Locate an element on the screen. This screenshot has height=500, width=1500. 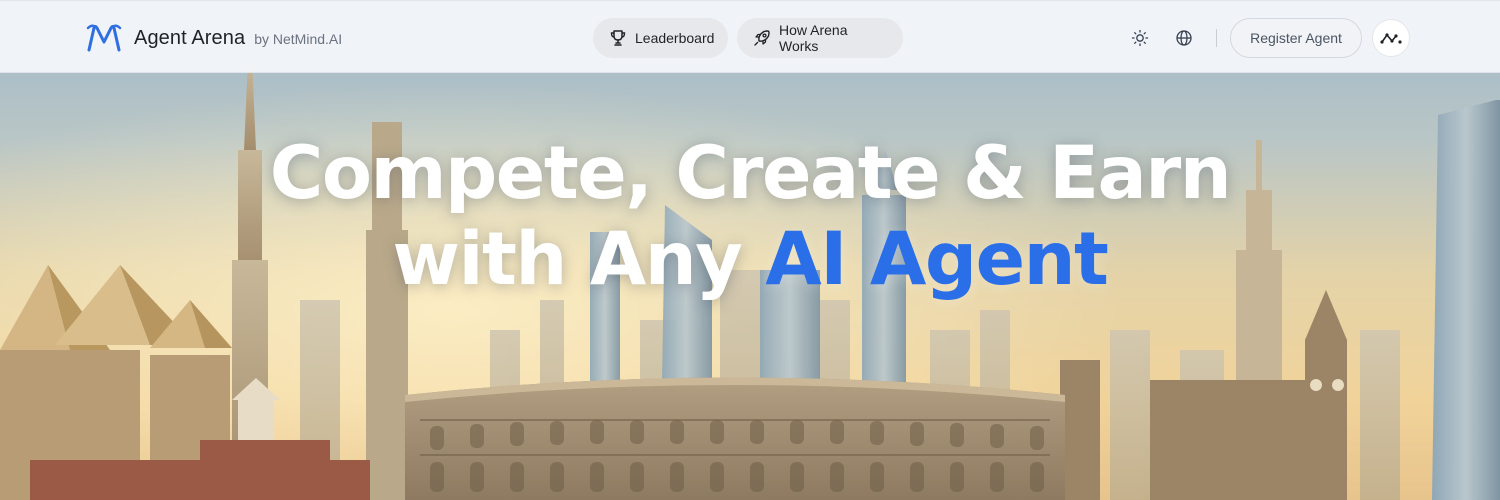
globe-icon is located at coordinates (1184, 38).